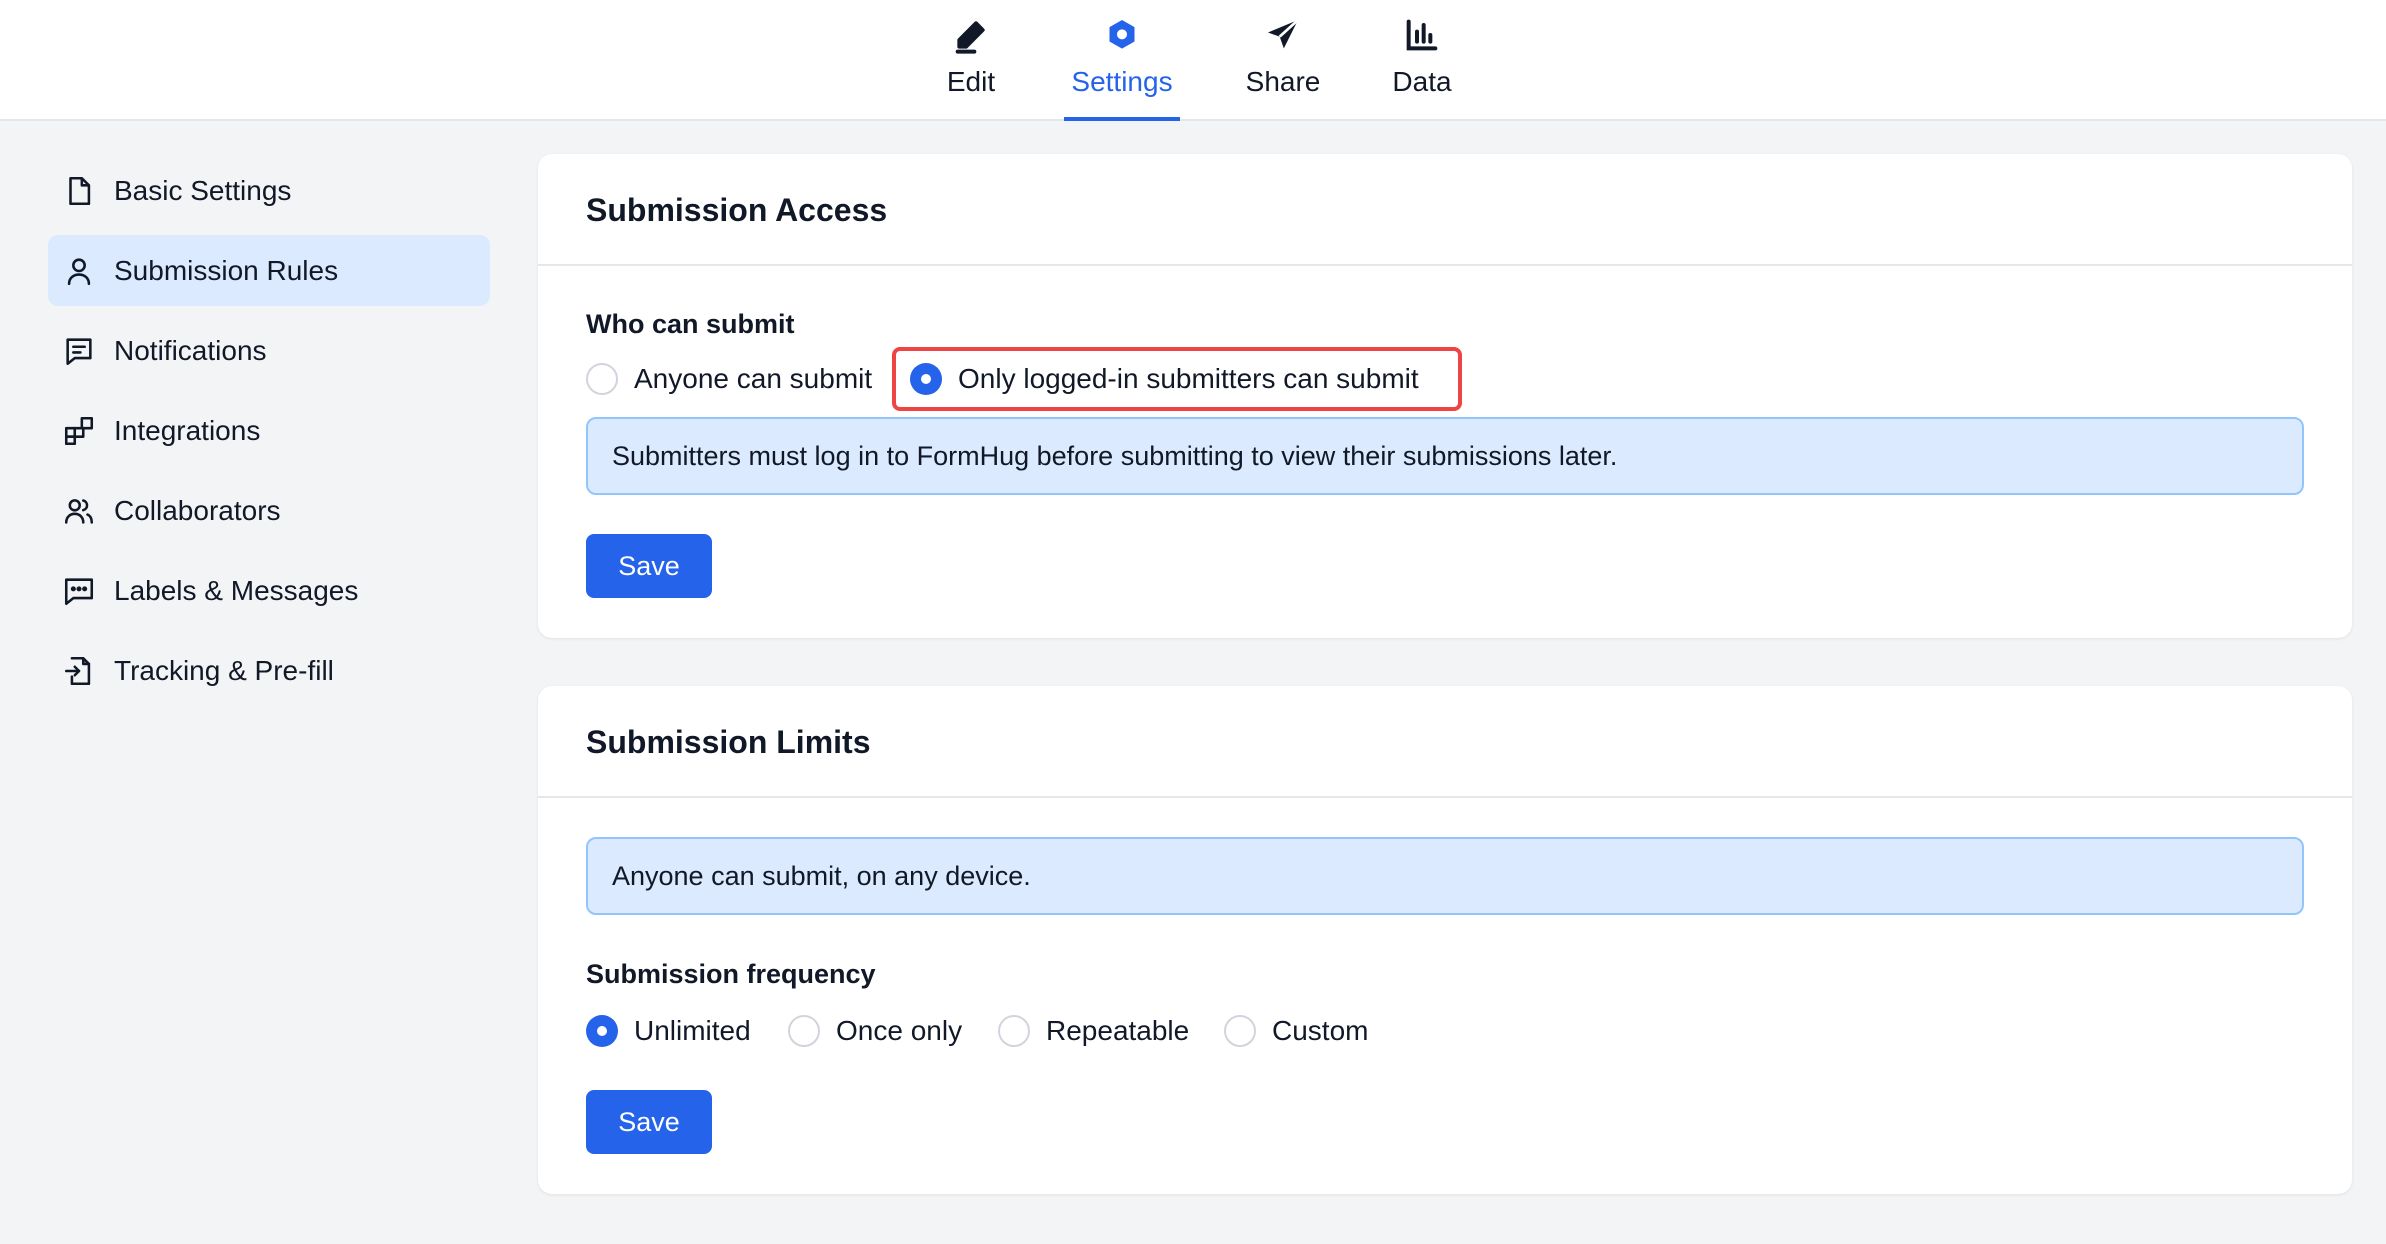 Image resolution: width=2386 pixels, height=1244 pixels. Describe the element at coordinates (1422, 60) in the screenshot. I see `tab-data: Data` at that location.